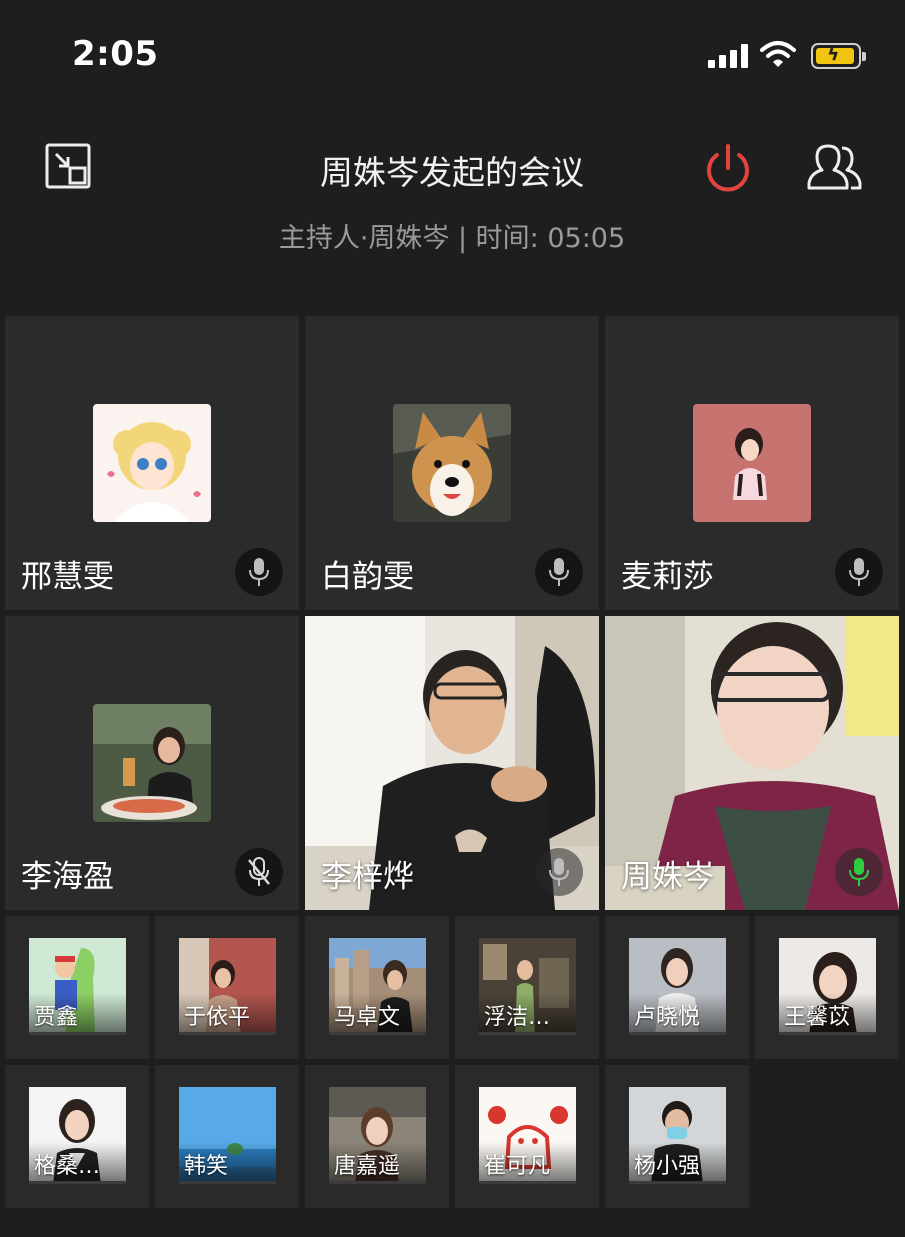 Image resolution: width=905 pixels, height=1237 pixels. Describe the element at coordinates (752, 763) in the screenshot. I see `participant-video-tile: 周姝岑` at that location.